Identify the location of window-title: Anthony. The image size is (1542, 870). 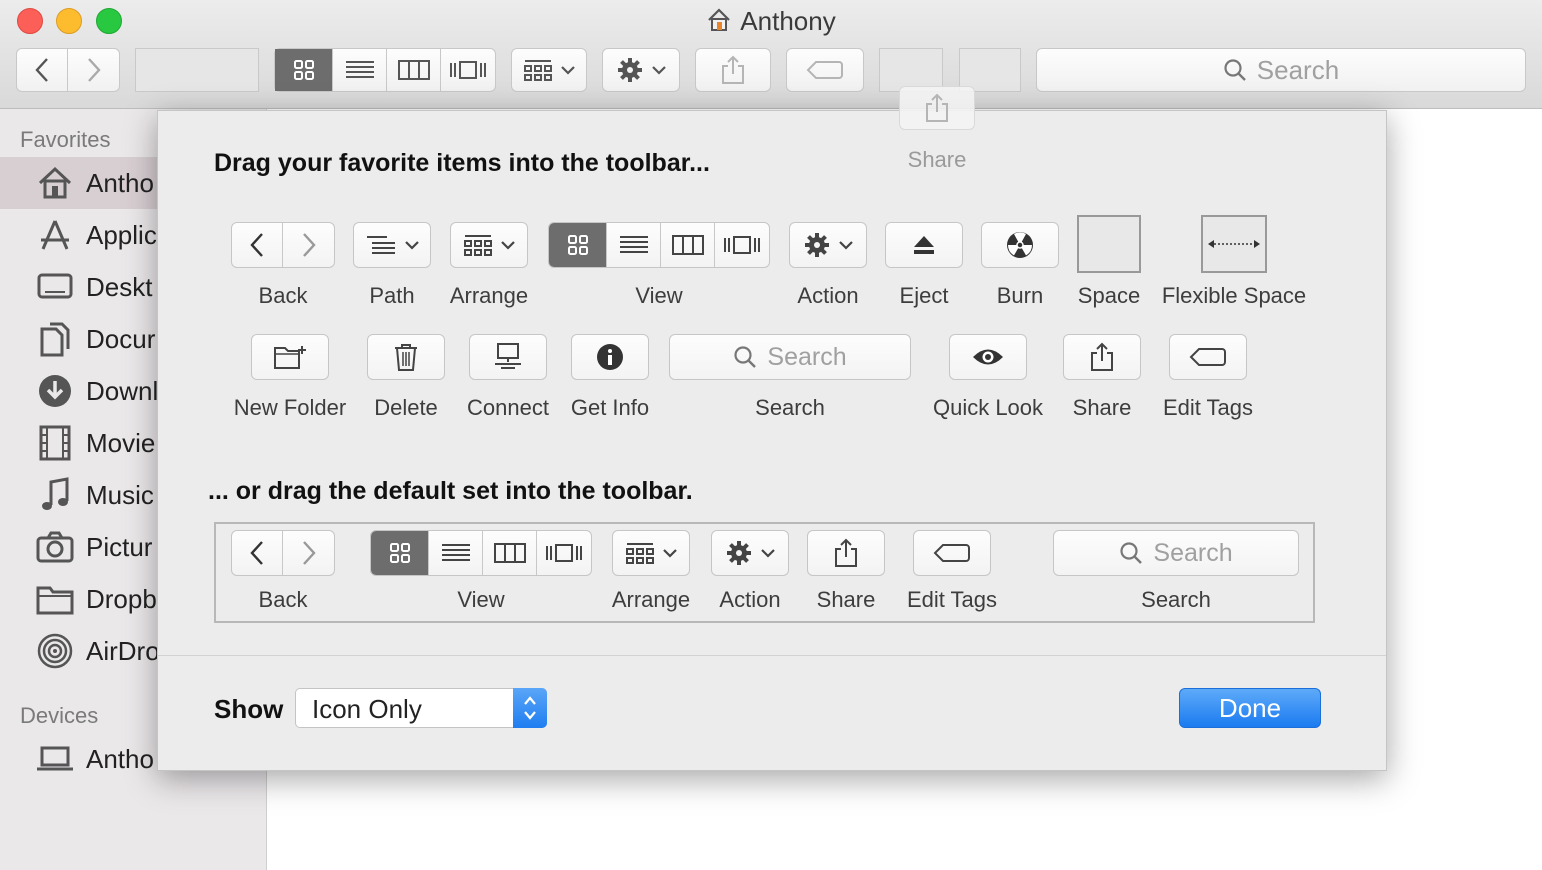
(771, 23).